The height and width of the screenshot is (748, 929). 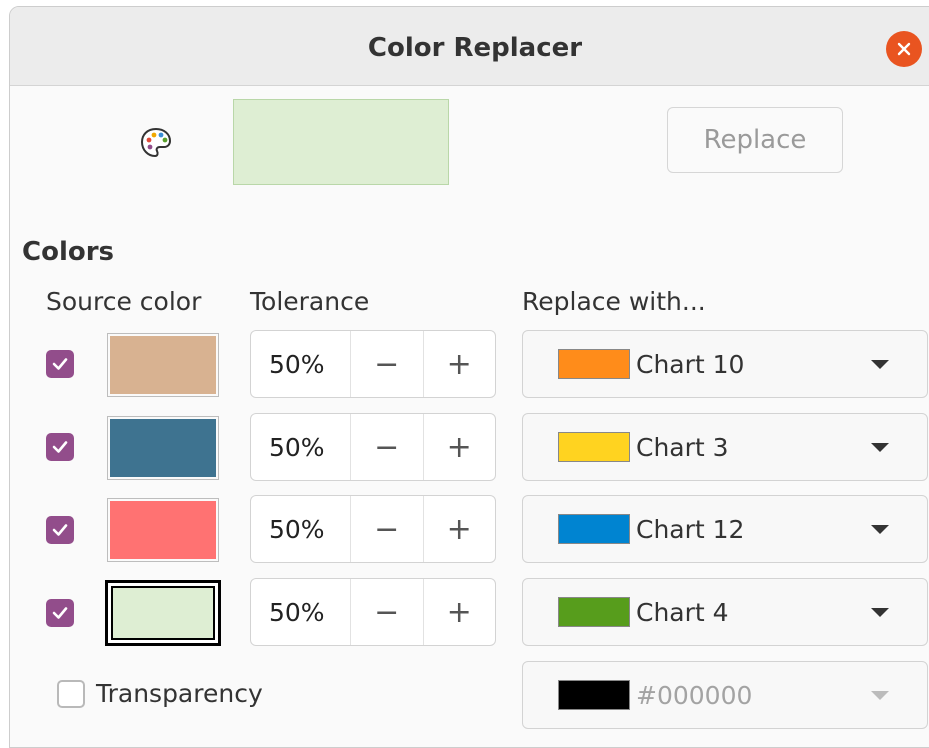 I want to click on preview-color-swatch, so click(x=341, y=142).